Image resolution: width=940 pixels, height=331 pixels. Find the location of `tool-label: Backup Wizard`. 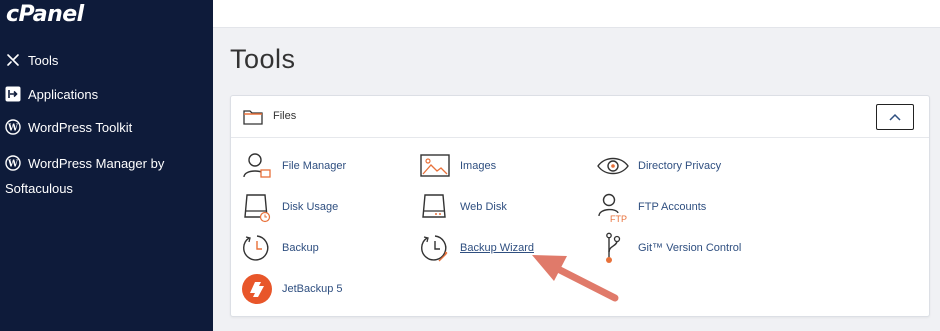

tool-label: Backup Wizard is located at coordinates (497, 248).